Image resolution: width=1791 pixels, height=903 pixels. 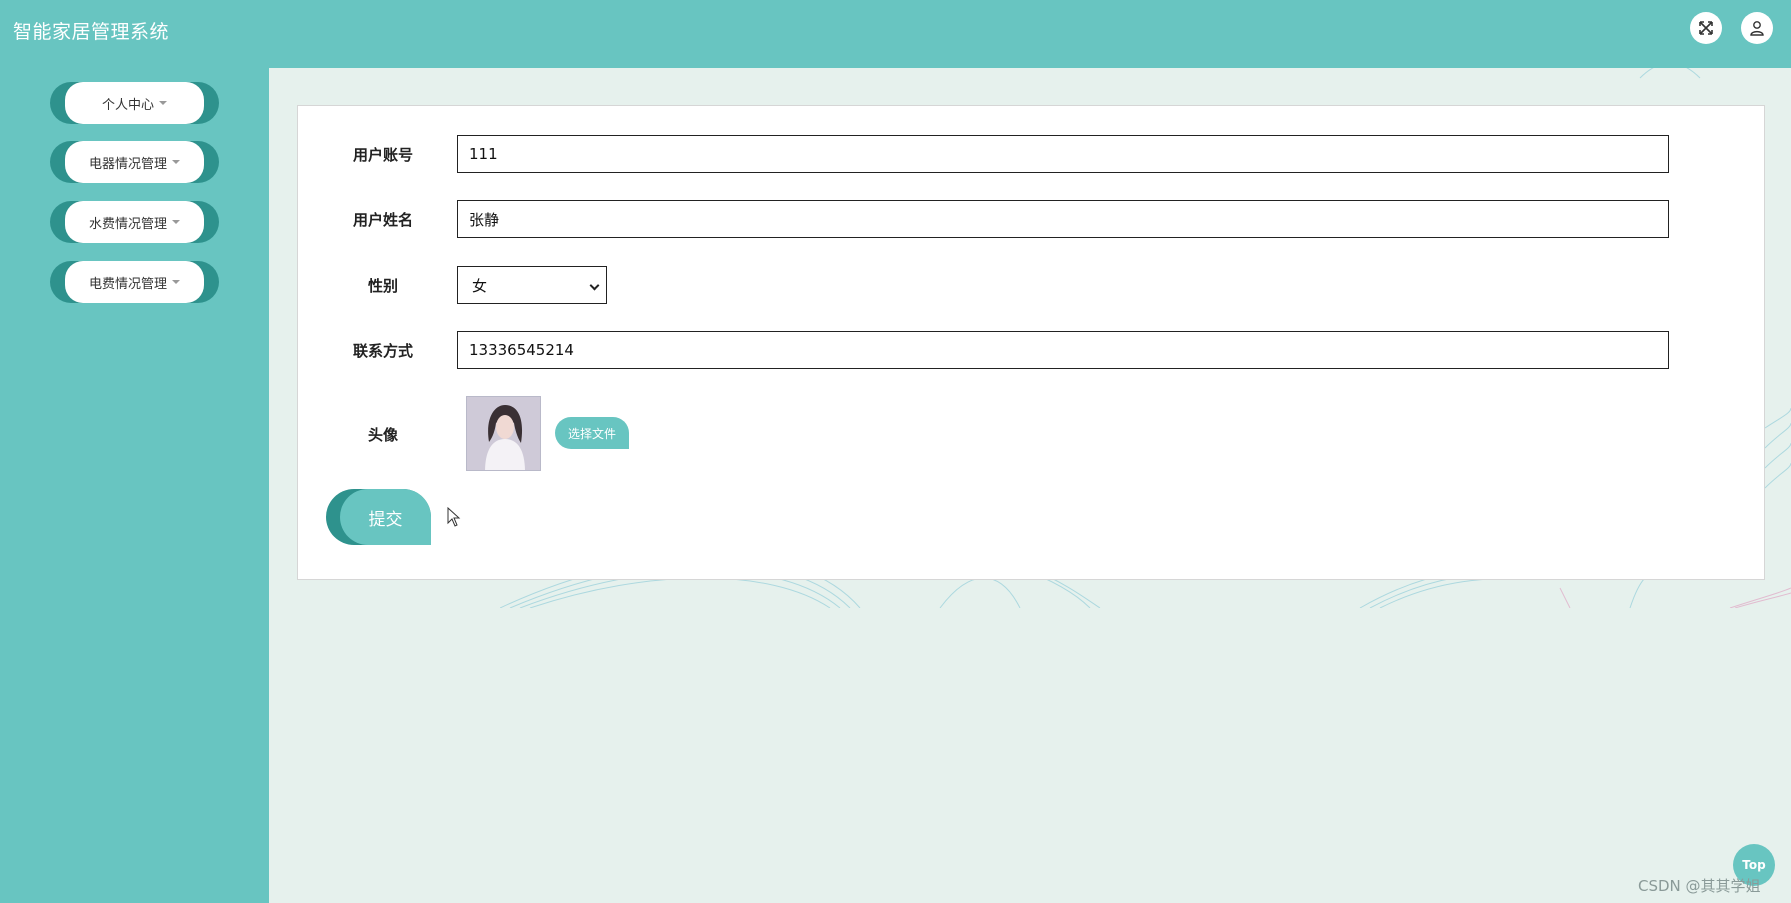 What do you see at coordinates (454, 517) in the screenshot?
I see `mouse-cursor-icon` at bounding box center [454, 517].